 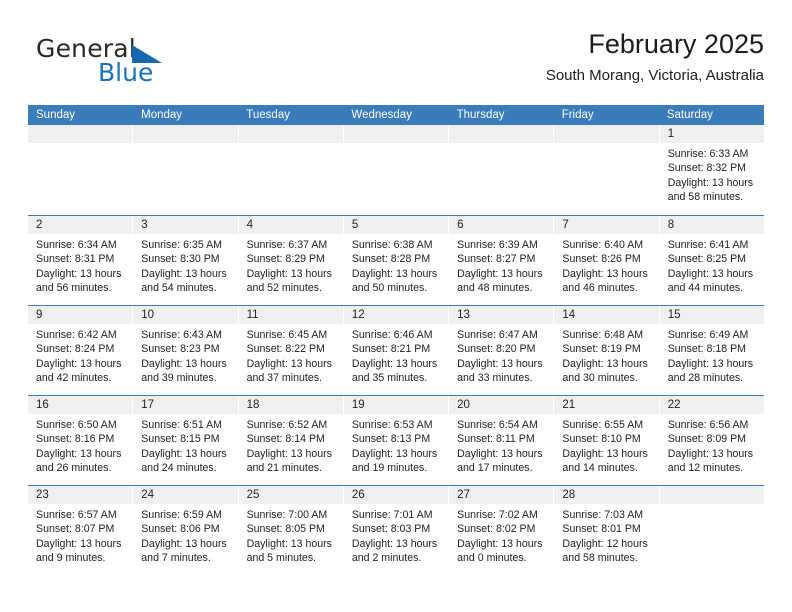 I want to click on daylight-text-line2: and 56 minutes., so click(x=74, y=288).